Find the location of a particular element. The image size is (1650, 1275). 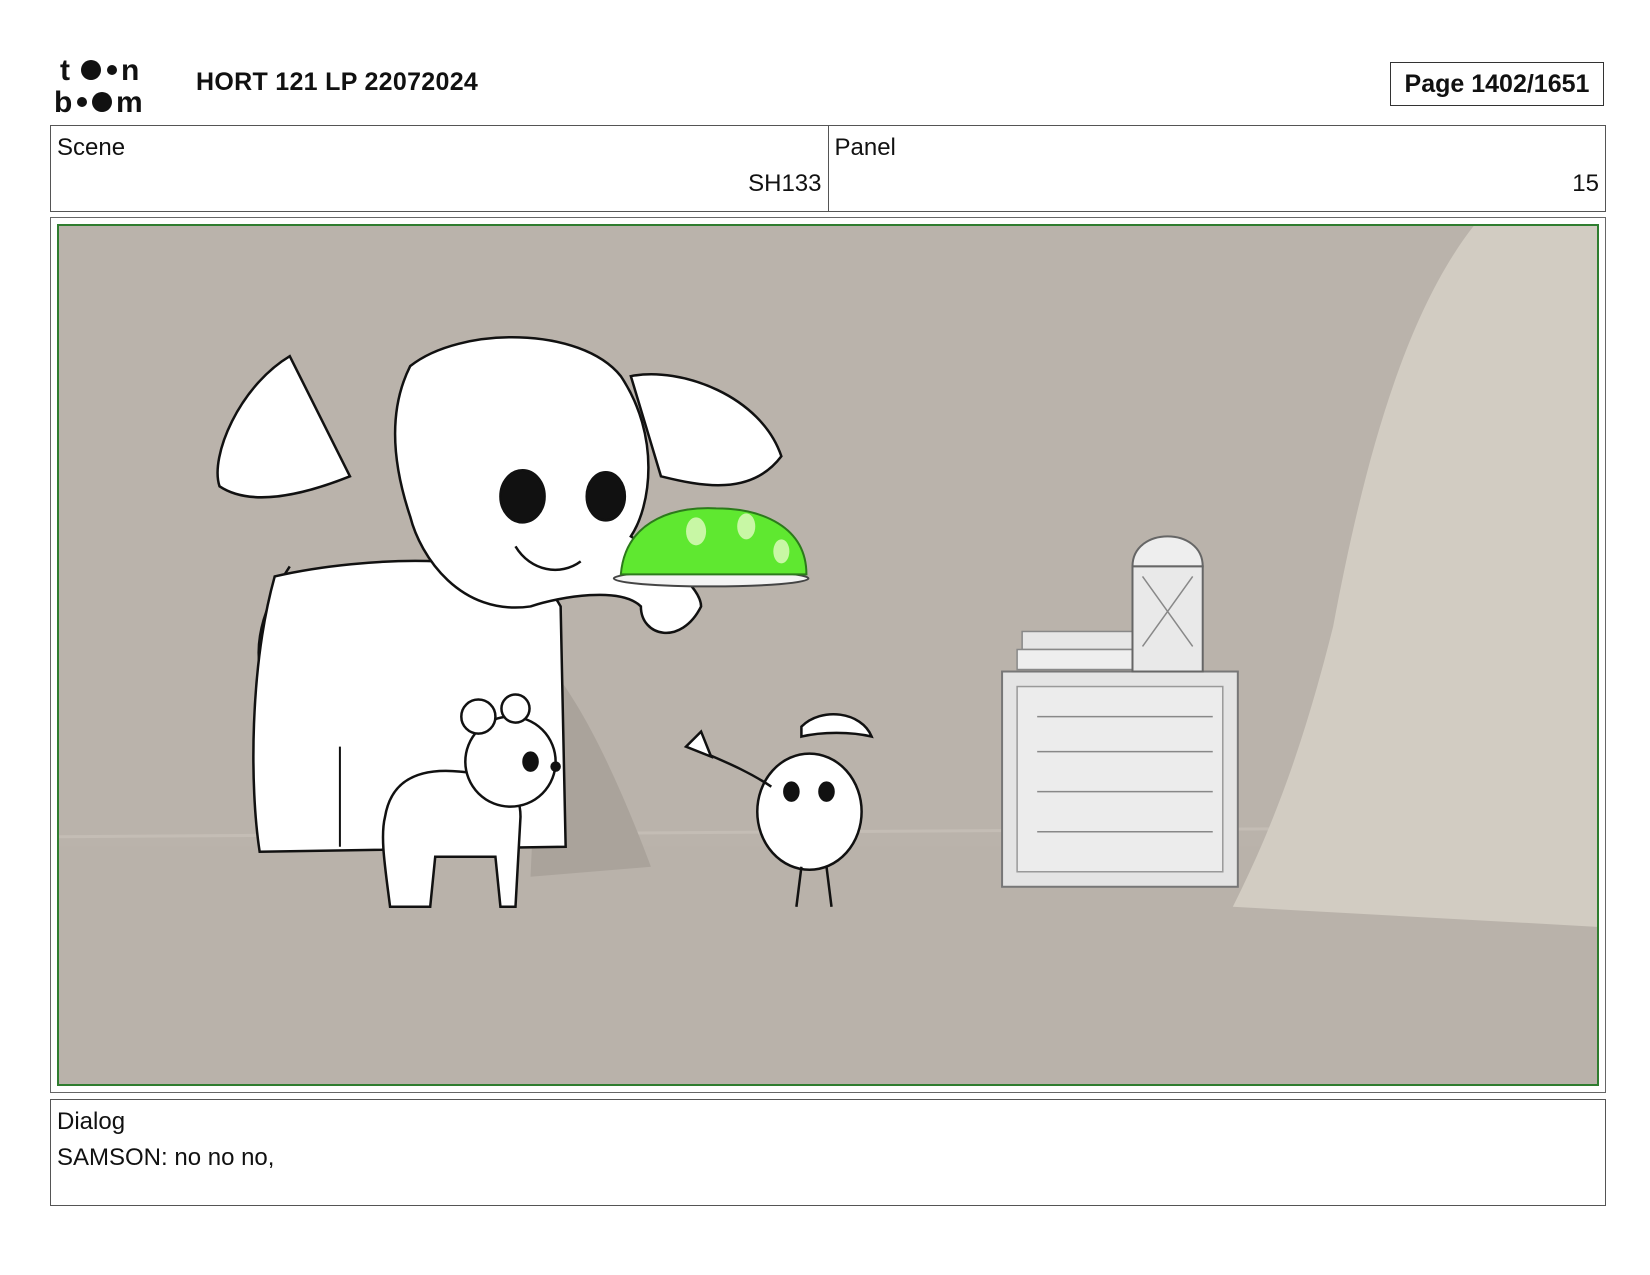

svg-text: n is located at coordinates (130, 70).